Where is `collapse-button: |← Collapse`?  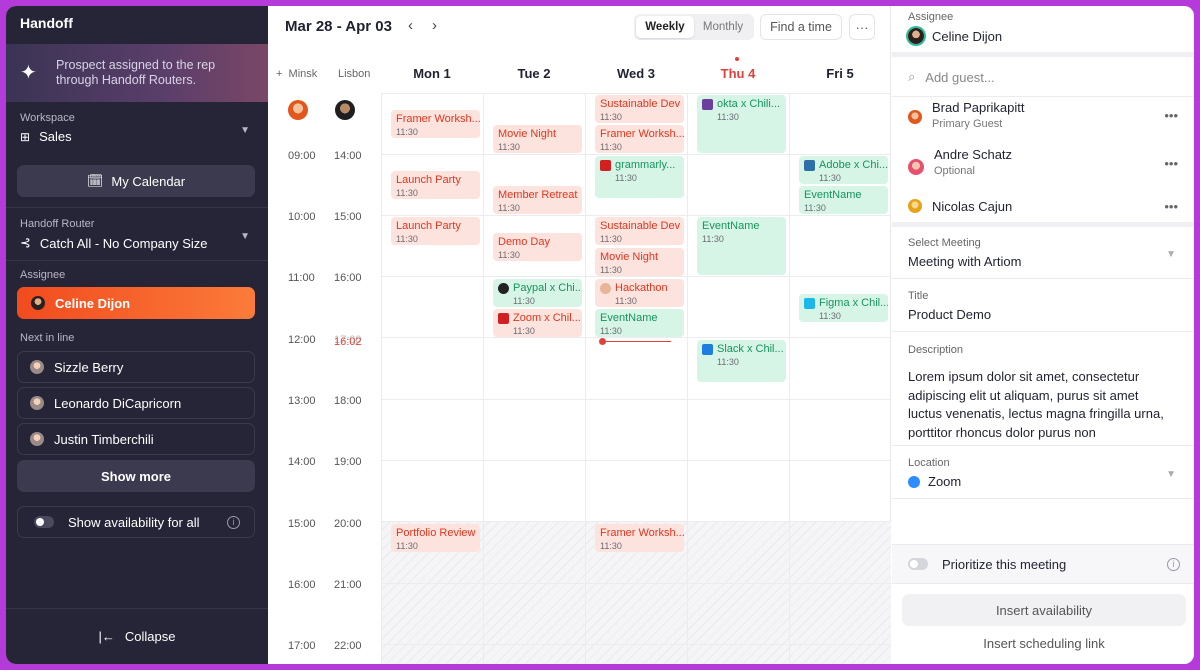 collapse-button: |← Collapse is located at coordinates (137, 636).